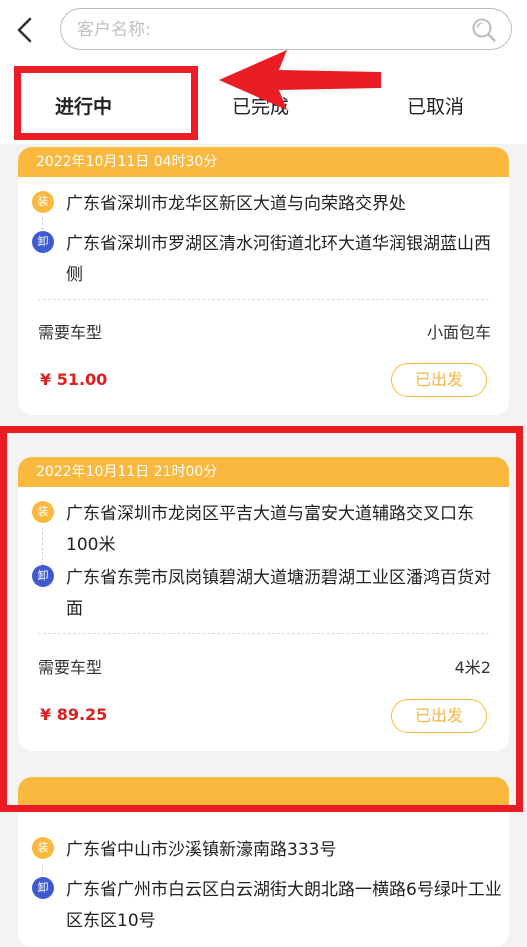 Image resolution: width=527 pixels, height=947 pixels. Describe the element at coordinates (263, 792) in the screenshot. I see `order-datetime-header` at that location.